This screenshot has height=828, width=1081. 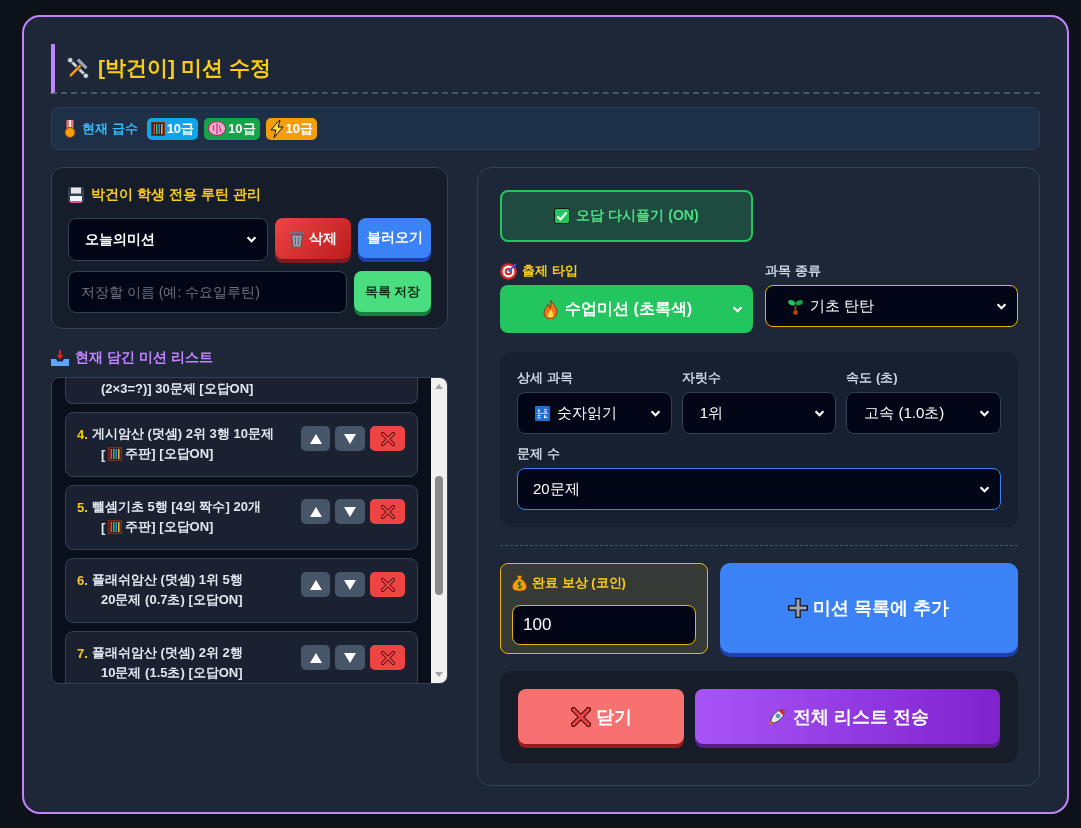 What do you see at coordinates (701, 378) in the screenshot?
I see `field-label: 자릿수` at bounding box center [701, 378].